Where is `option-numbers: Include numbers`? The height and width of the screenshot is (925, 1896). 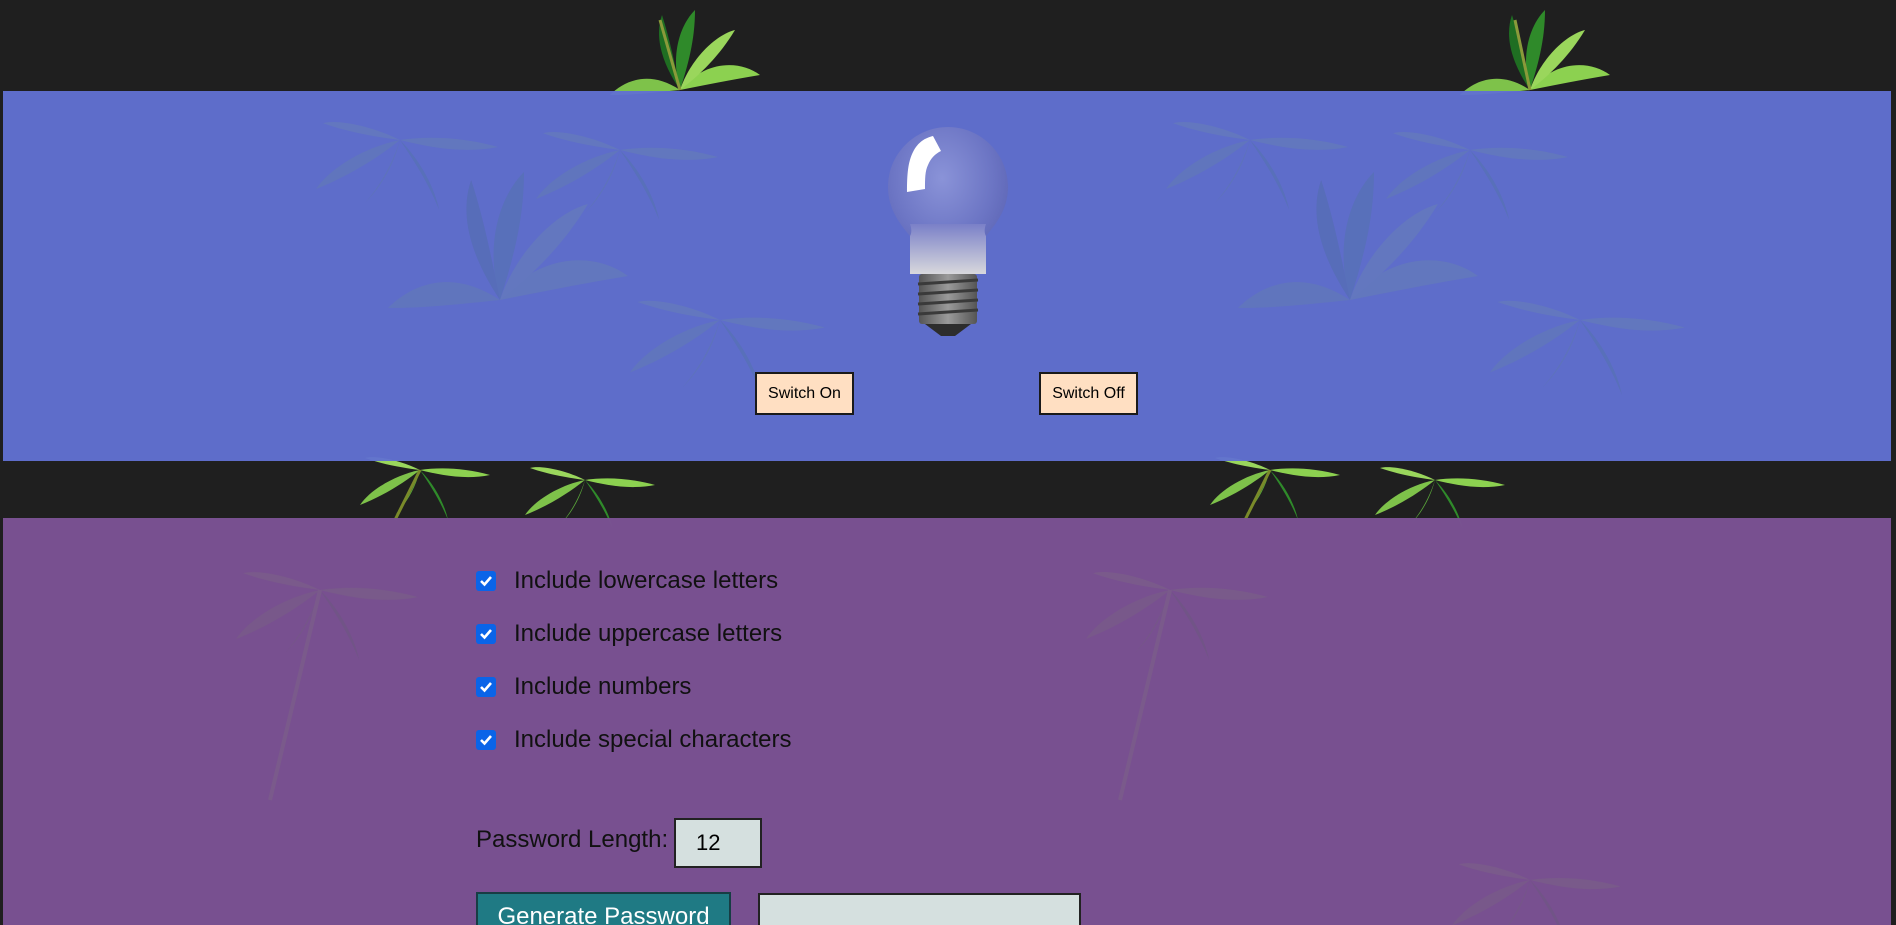 option-numbers: Include numbers is located at coordinates (583, 687).